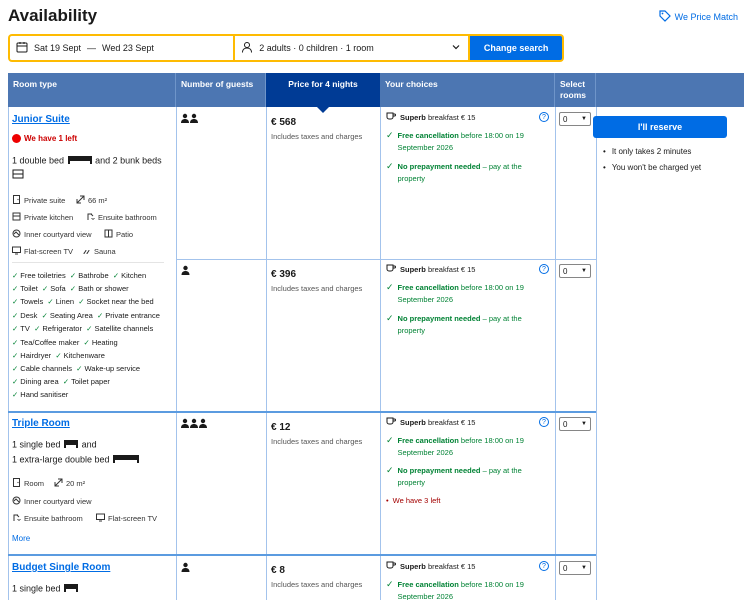 Image resolution: width=752 pixels, height=600 pixels. Describe the element at coordinates (38, 160) in the screenshot. I see `bed-text-1: 1 double bed` at that location.